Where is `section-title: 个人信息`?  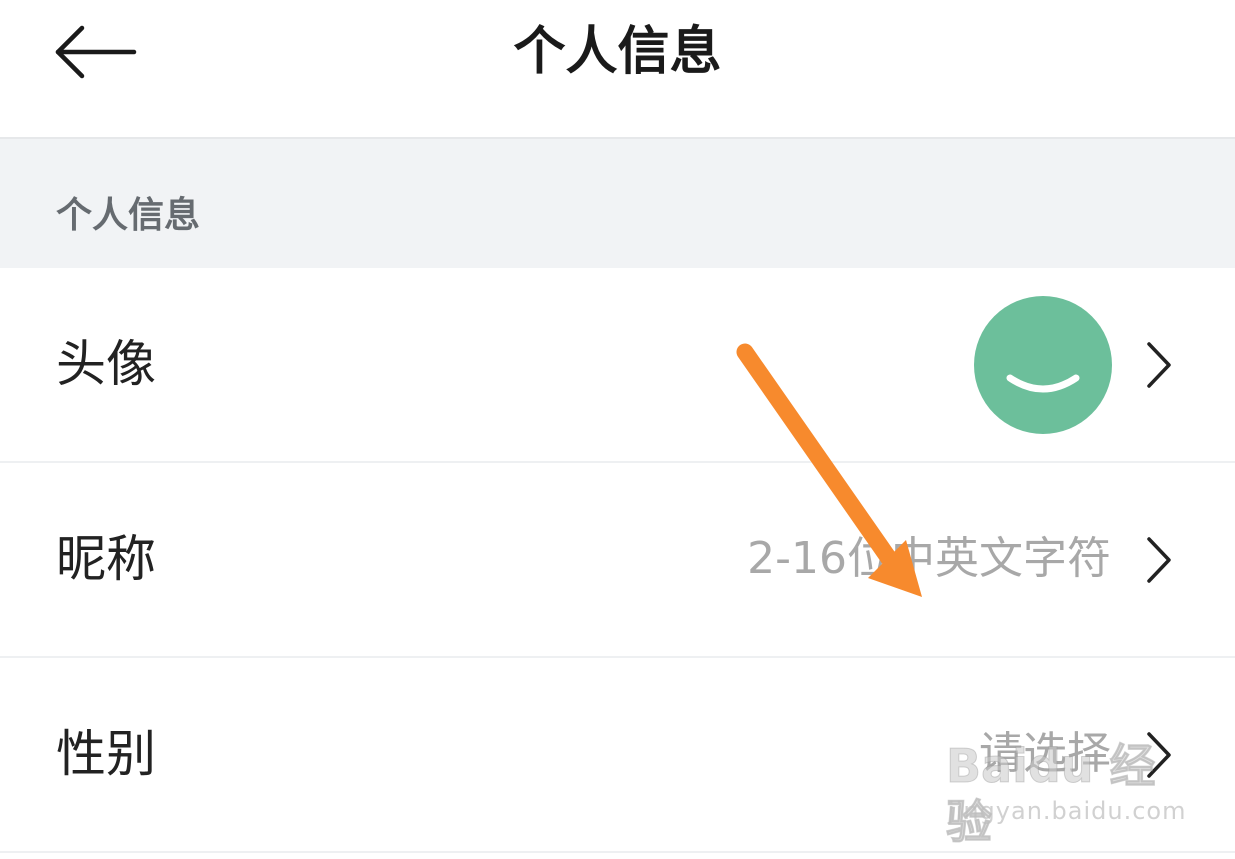 section-title: 个人信息 is located at coordinates (128, 215).